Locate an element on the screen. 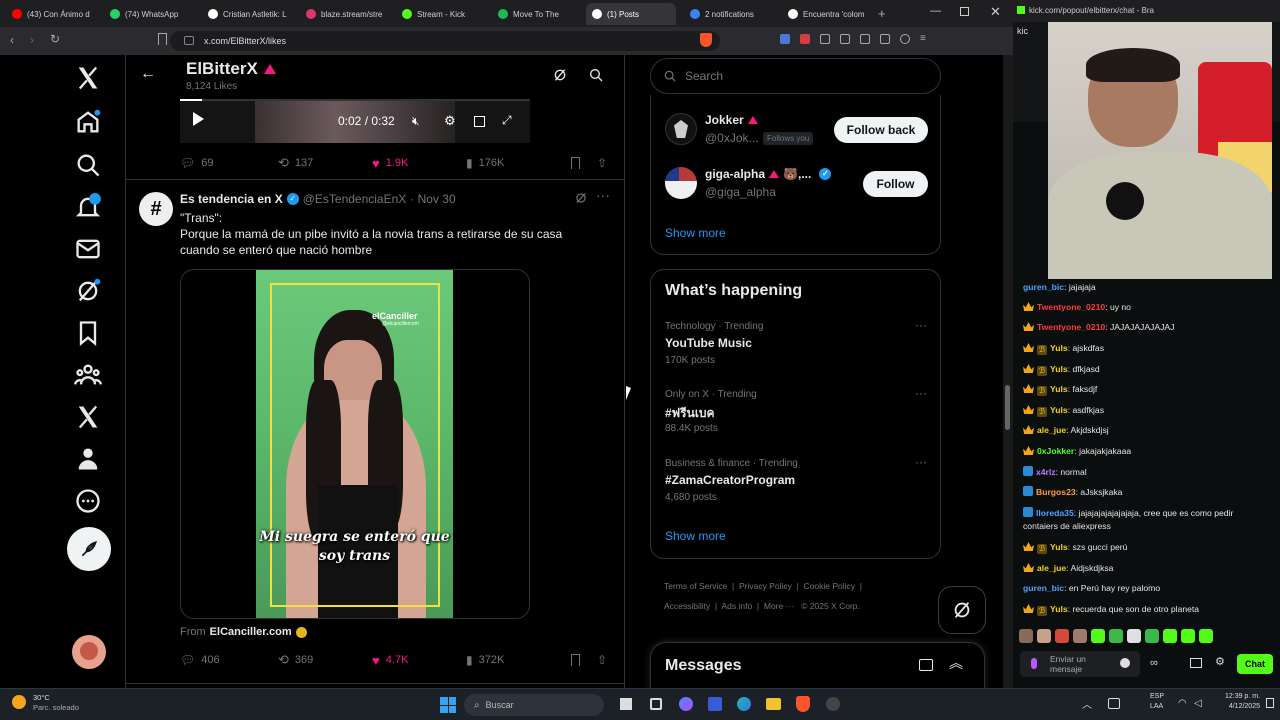  chevron-up-icon: ︿ is located at coordinates (1087, 703).